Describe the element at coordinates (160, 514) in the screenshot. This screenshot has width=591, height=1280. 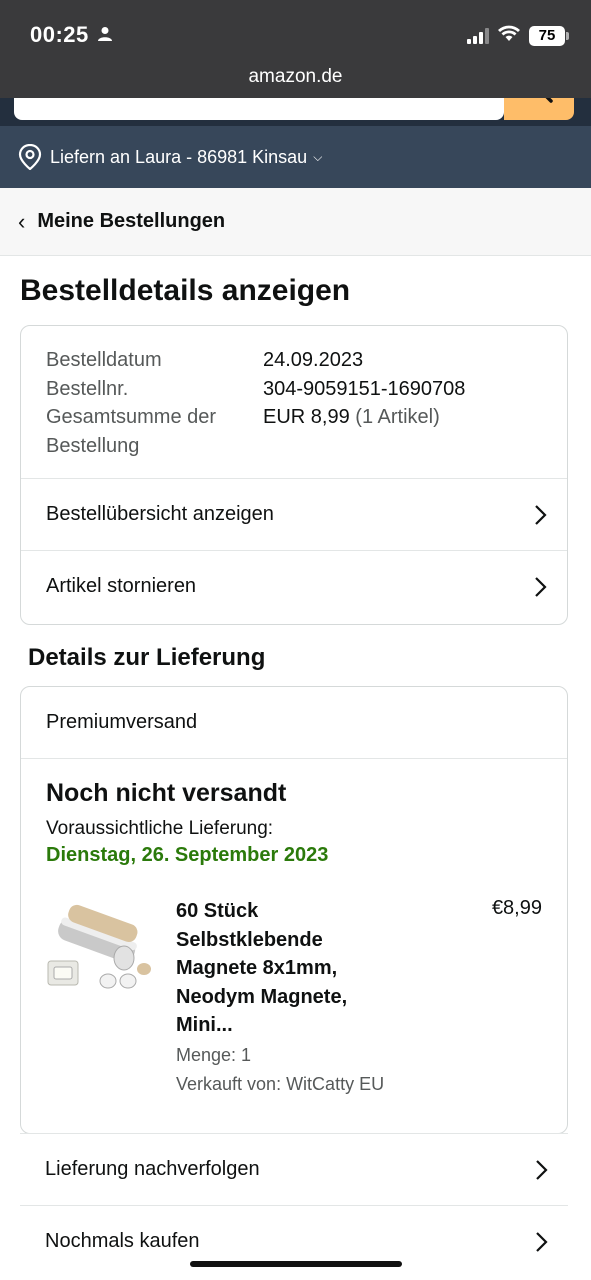
I see `view-order-summary-label: Bestellübersicht anzeigen` at that location.